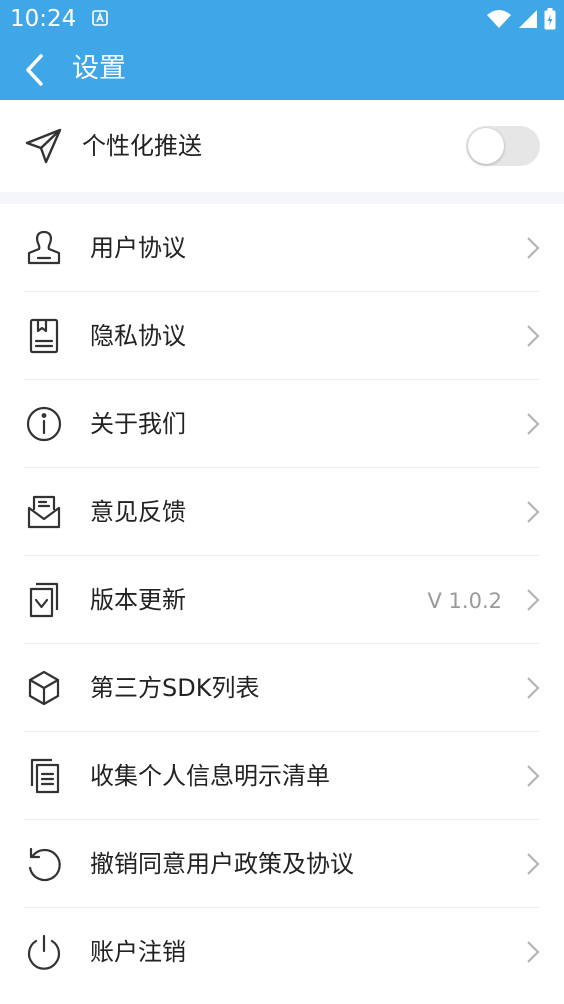 This screenshot has height=1004, width=564. I want to click on personalized-push-label: 个性化推送, so click(142, 146).